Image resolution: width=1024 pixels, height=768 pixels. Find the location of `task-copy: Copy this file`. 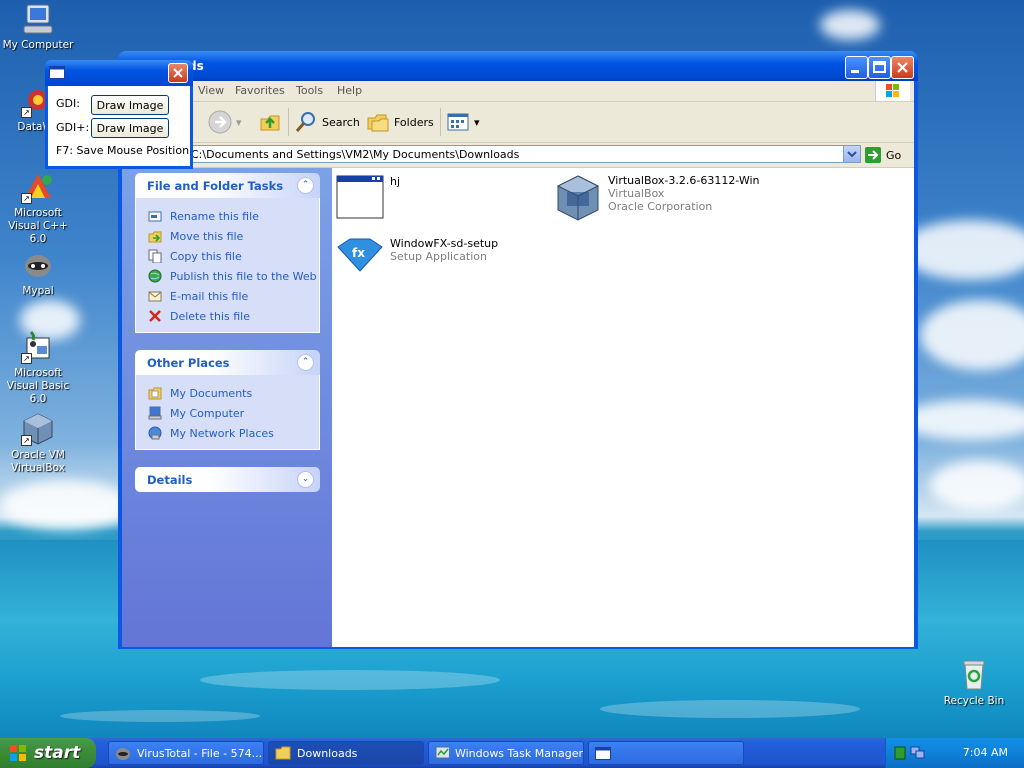

task-copy: Copy this file is located at coordinates (227, 256).